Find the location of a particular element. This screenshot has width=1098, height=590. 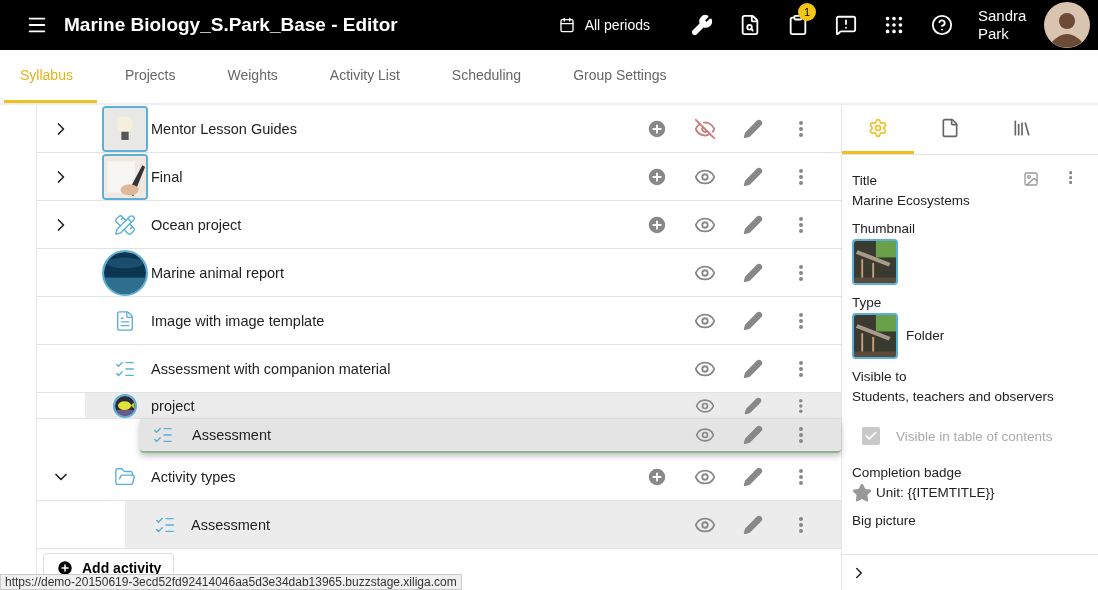

field-value: Folder is located at coordinates (925, 336).